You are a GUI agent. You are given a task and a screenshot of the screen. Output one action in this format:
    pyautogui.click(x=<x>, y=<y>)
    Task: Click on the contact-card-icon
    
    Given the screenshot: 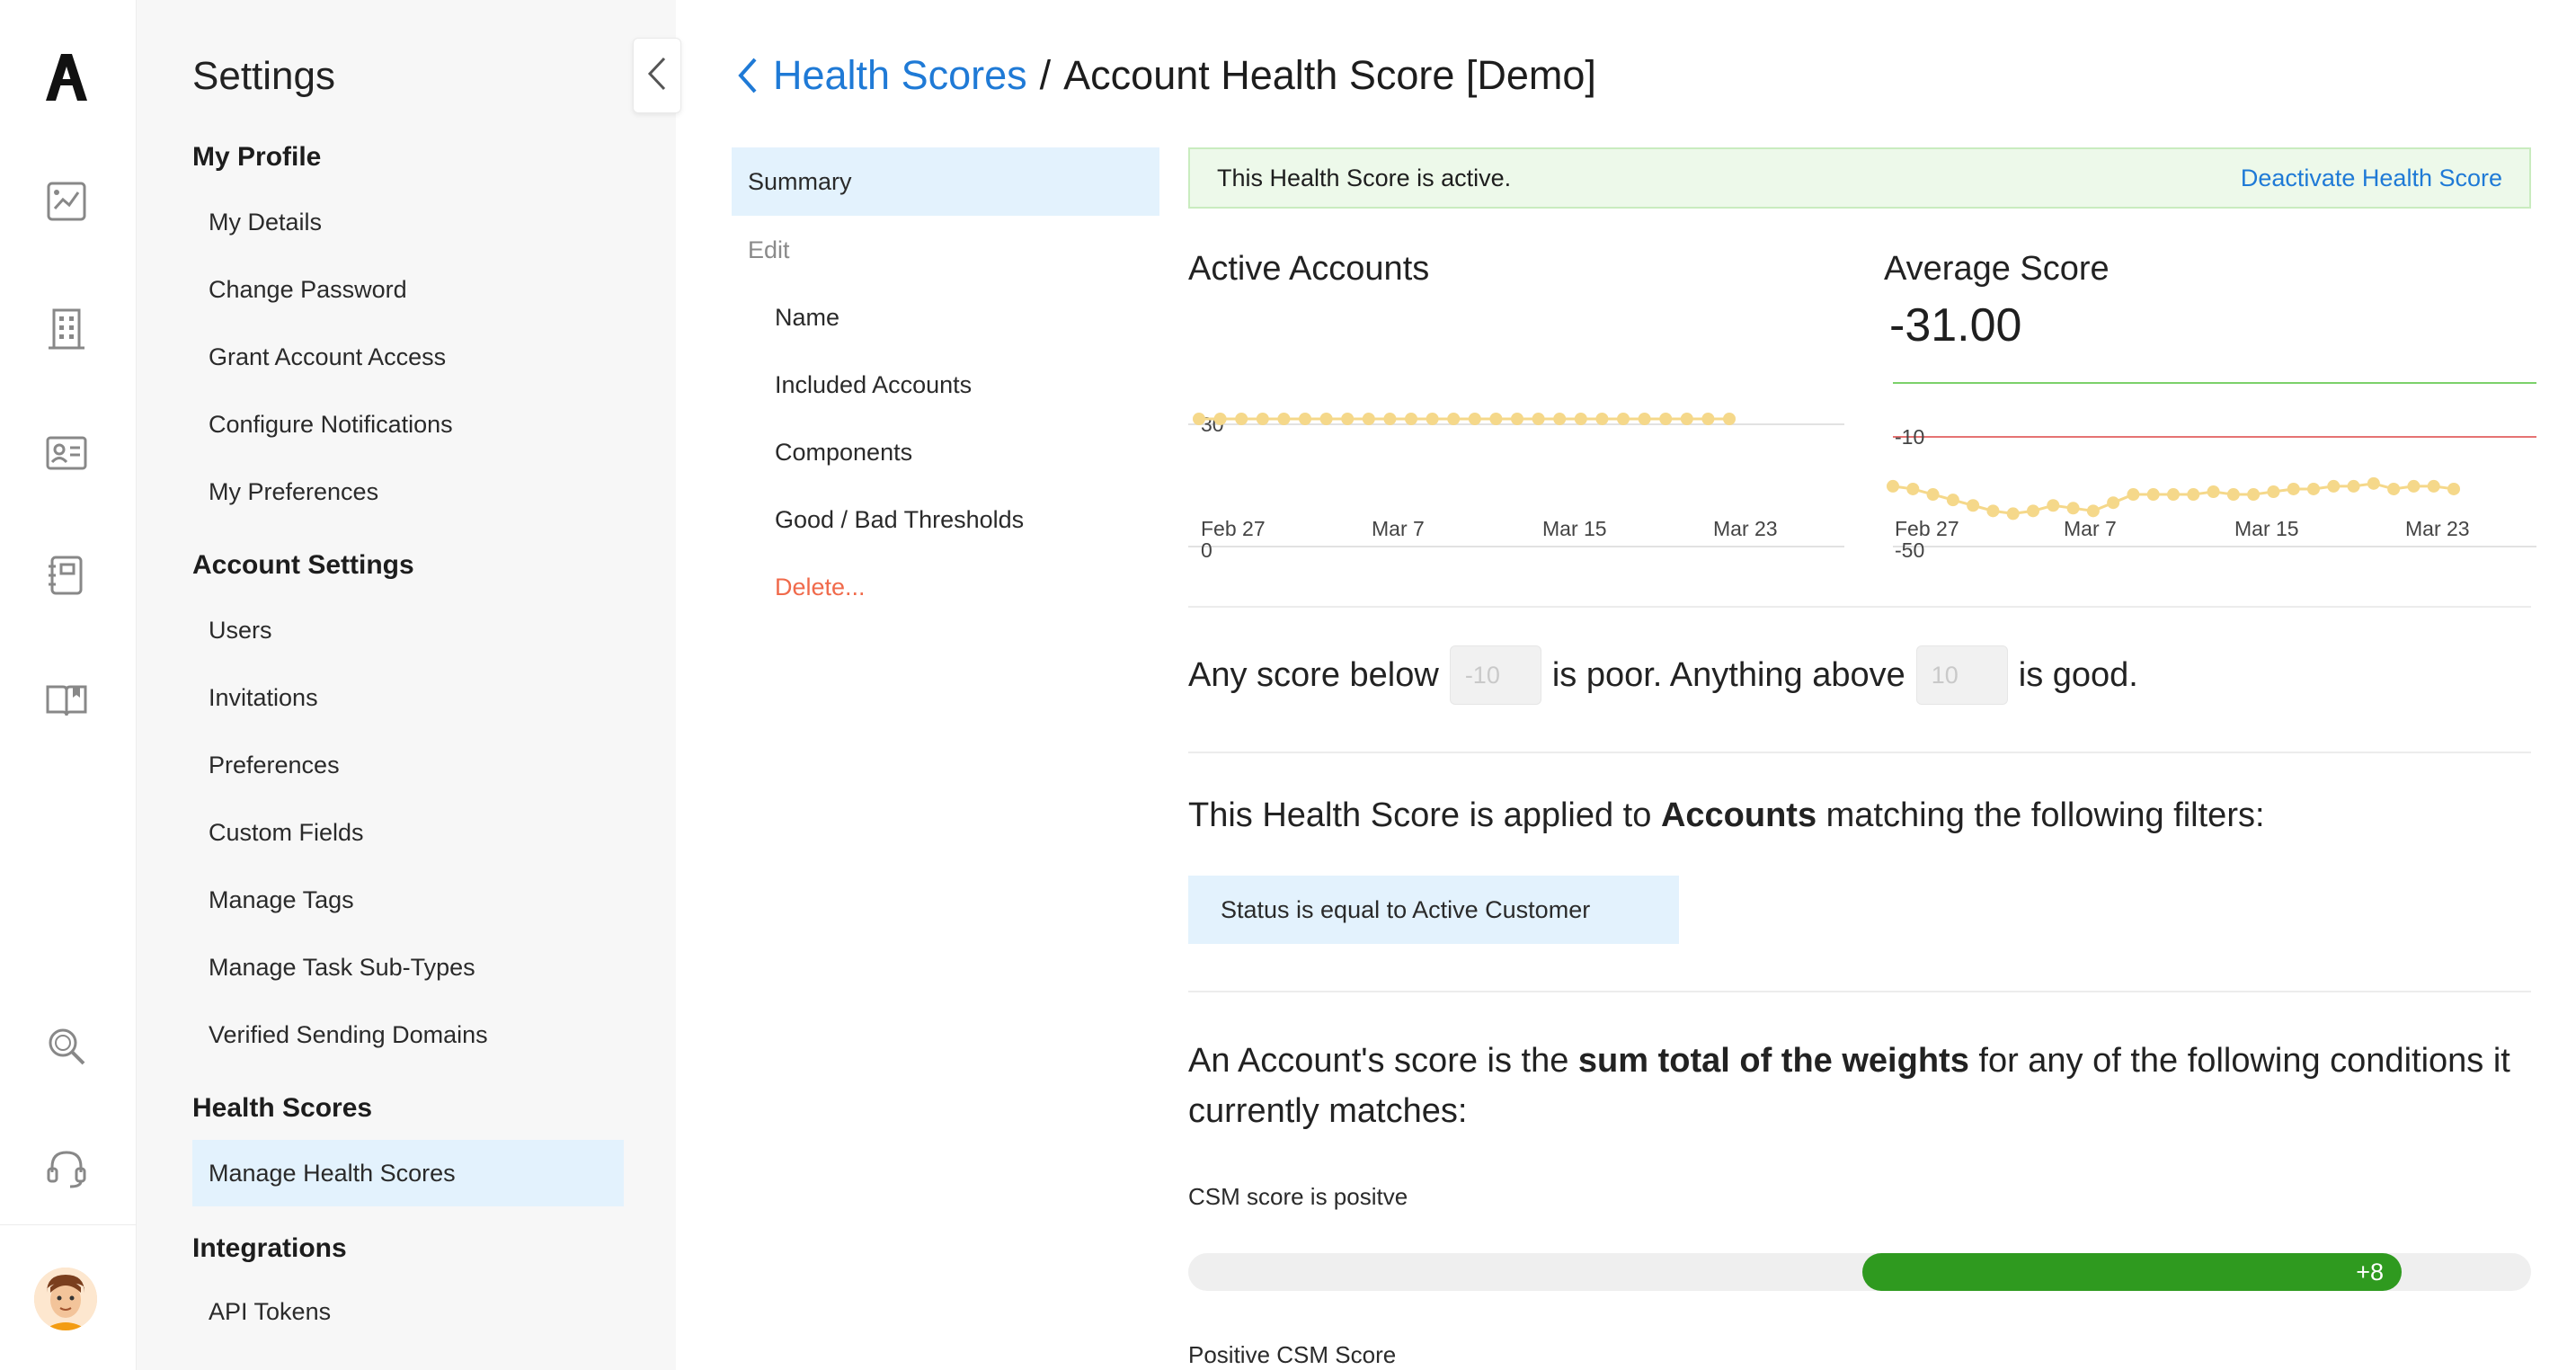 What is the action you would take?
    pyautogui.click(x=66, y=453)
    